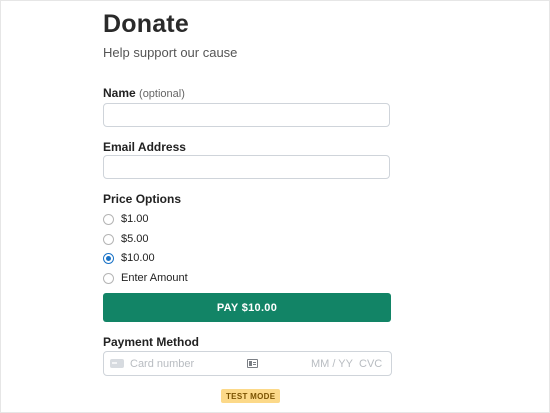 The width and height of the screenshot is (550, 413). I want to click on name-input, so click(246, 115).